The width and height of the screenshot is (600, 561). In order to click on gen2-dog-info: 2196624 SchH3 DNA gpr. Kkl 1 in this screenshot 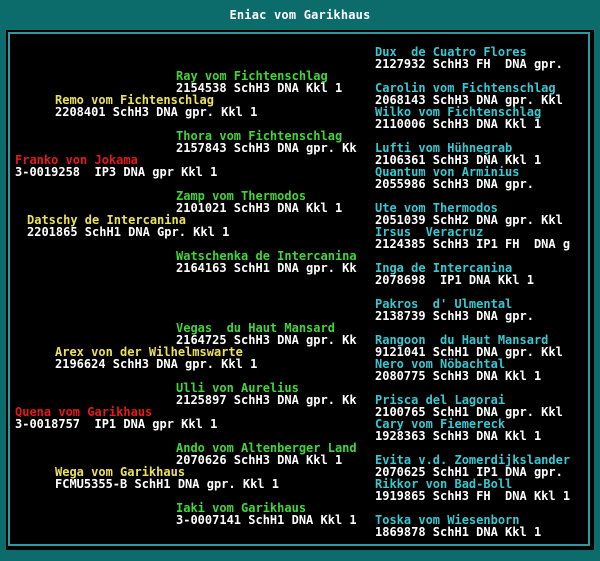, I will do `click(156, 364)`.